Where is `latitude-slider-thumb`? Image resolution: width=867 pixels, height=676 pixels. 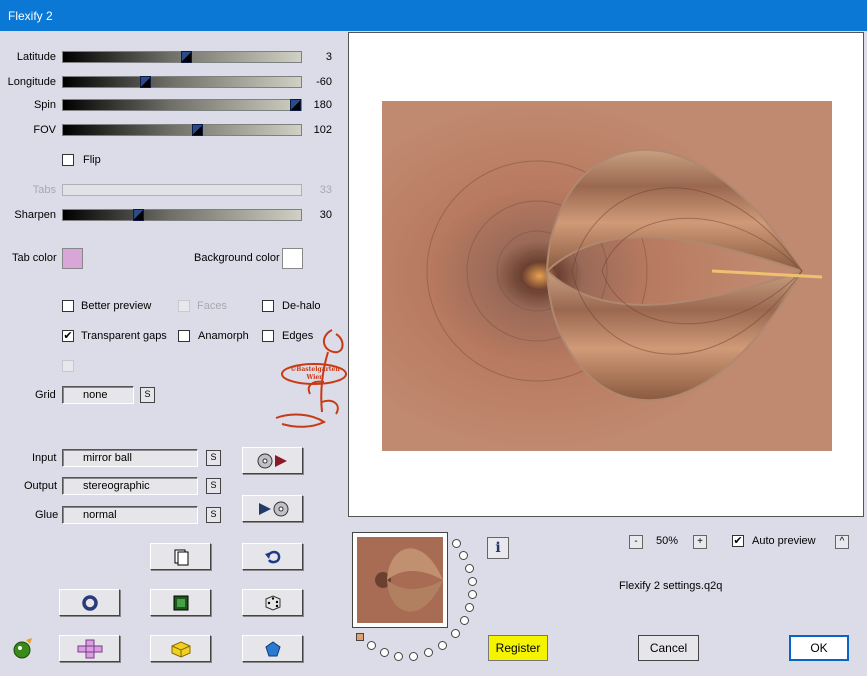 latitude-slider-thumb is located at coordinates (186, 57).